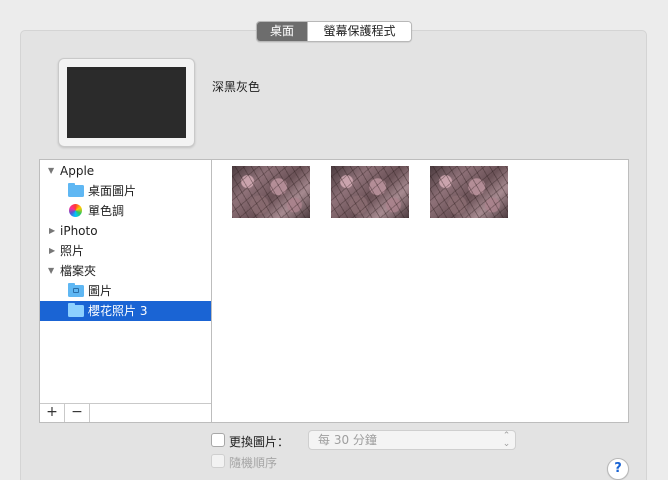 The image size is (668, 480). I want to click on help-button: ?, so click(618, 469).